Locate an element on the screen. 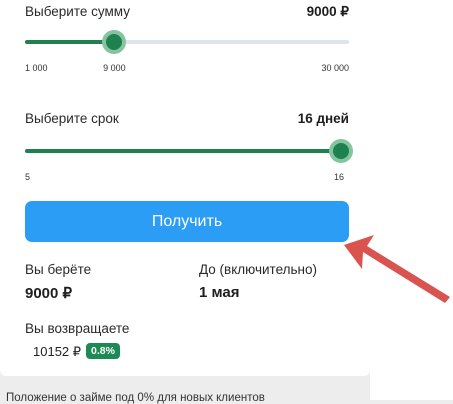 Image resolution: width=453 pixels, height=404 pixels. term-label: Выберите срок is located at coordinates (72, 118).